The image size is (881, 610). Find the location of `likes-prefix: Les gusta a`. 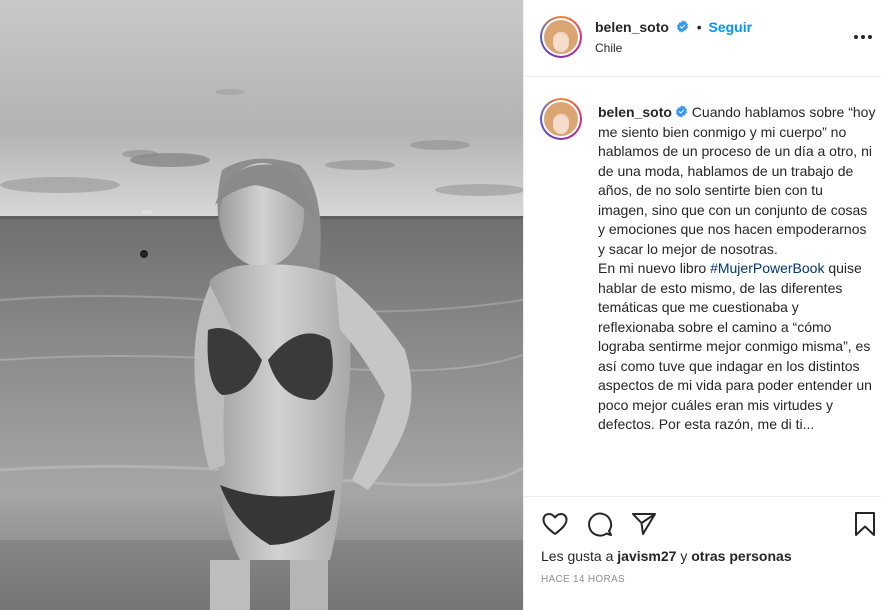

likes-prefix: Les gusta a is located at coordinates (579, 556).